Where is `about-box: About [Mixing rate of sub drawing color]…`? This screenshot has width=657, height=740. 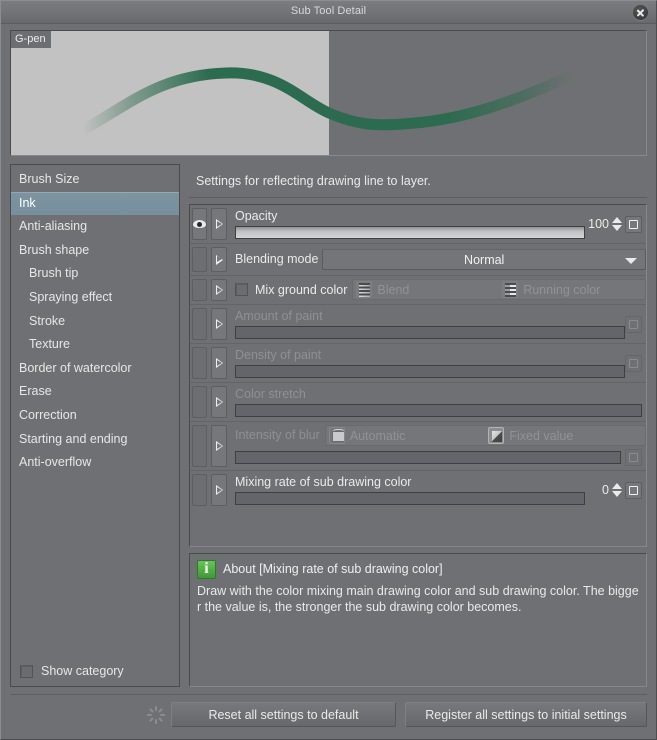
about-box: About [Mixing rate of sub drawing color]… is located at coordinates (418, 620).